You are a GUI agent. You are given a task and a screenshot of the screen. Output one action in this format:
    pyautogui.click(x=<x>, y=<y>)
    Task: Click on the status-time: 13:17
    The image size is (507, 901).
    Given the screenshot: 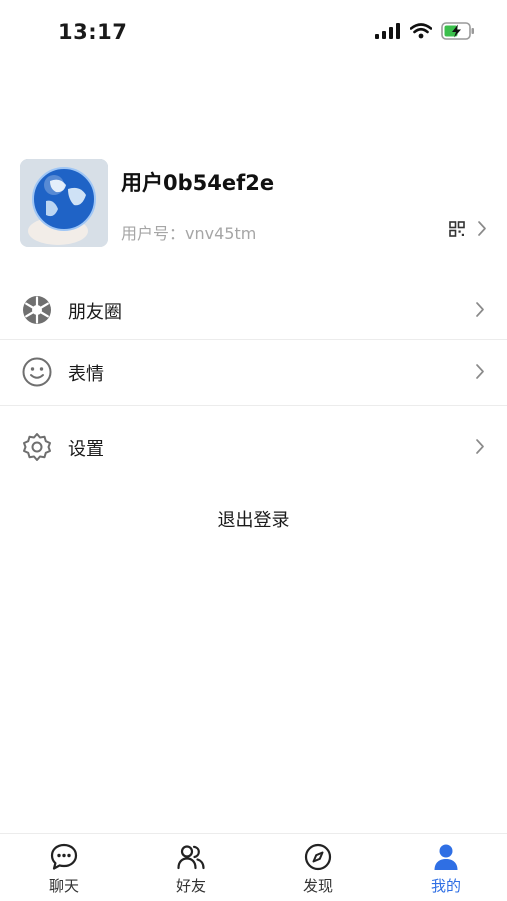 What is the action you would take?
    pyautogui.click(x=93, y=32)
    